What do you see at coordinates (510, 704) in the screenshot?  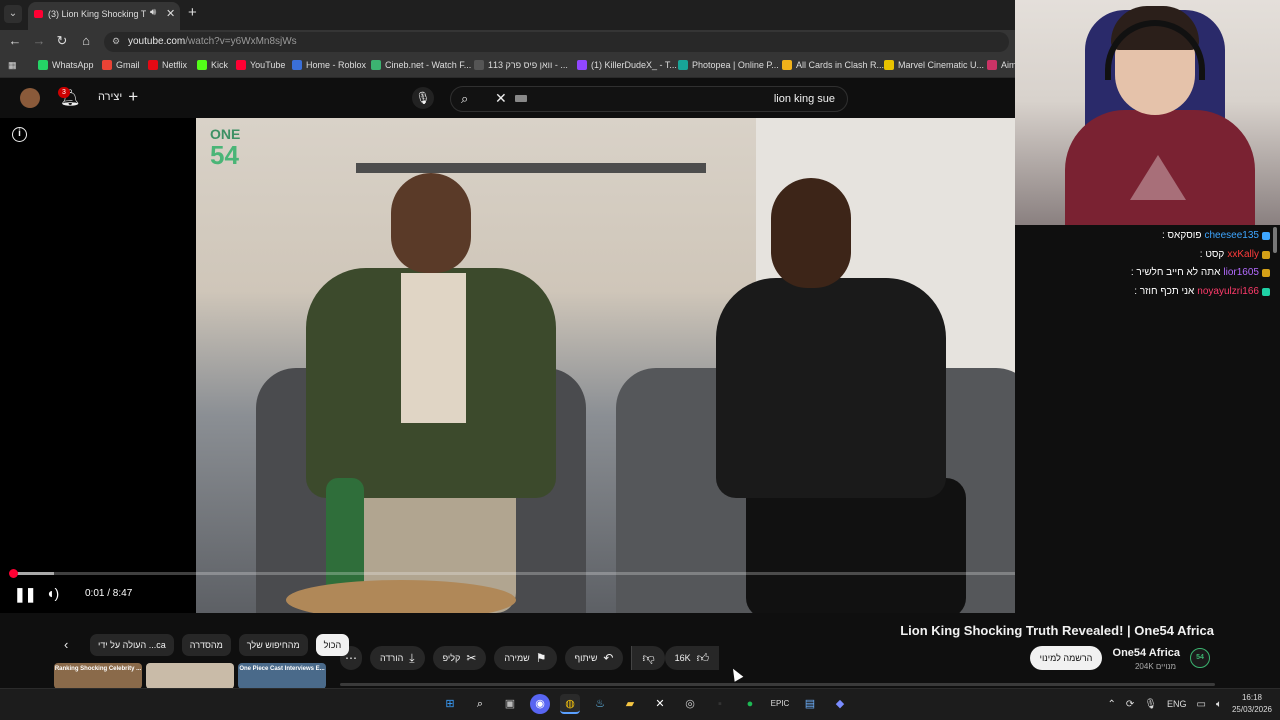 I see `task-view-icon: ▣` at bounding box center [510, 704].